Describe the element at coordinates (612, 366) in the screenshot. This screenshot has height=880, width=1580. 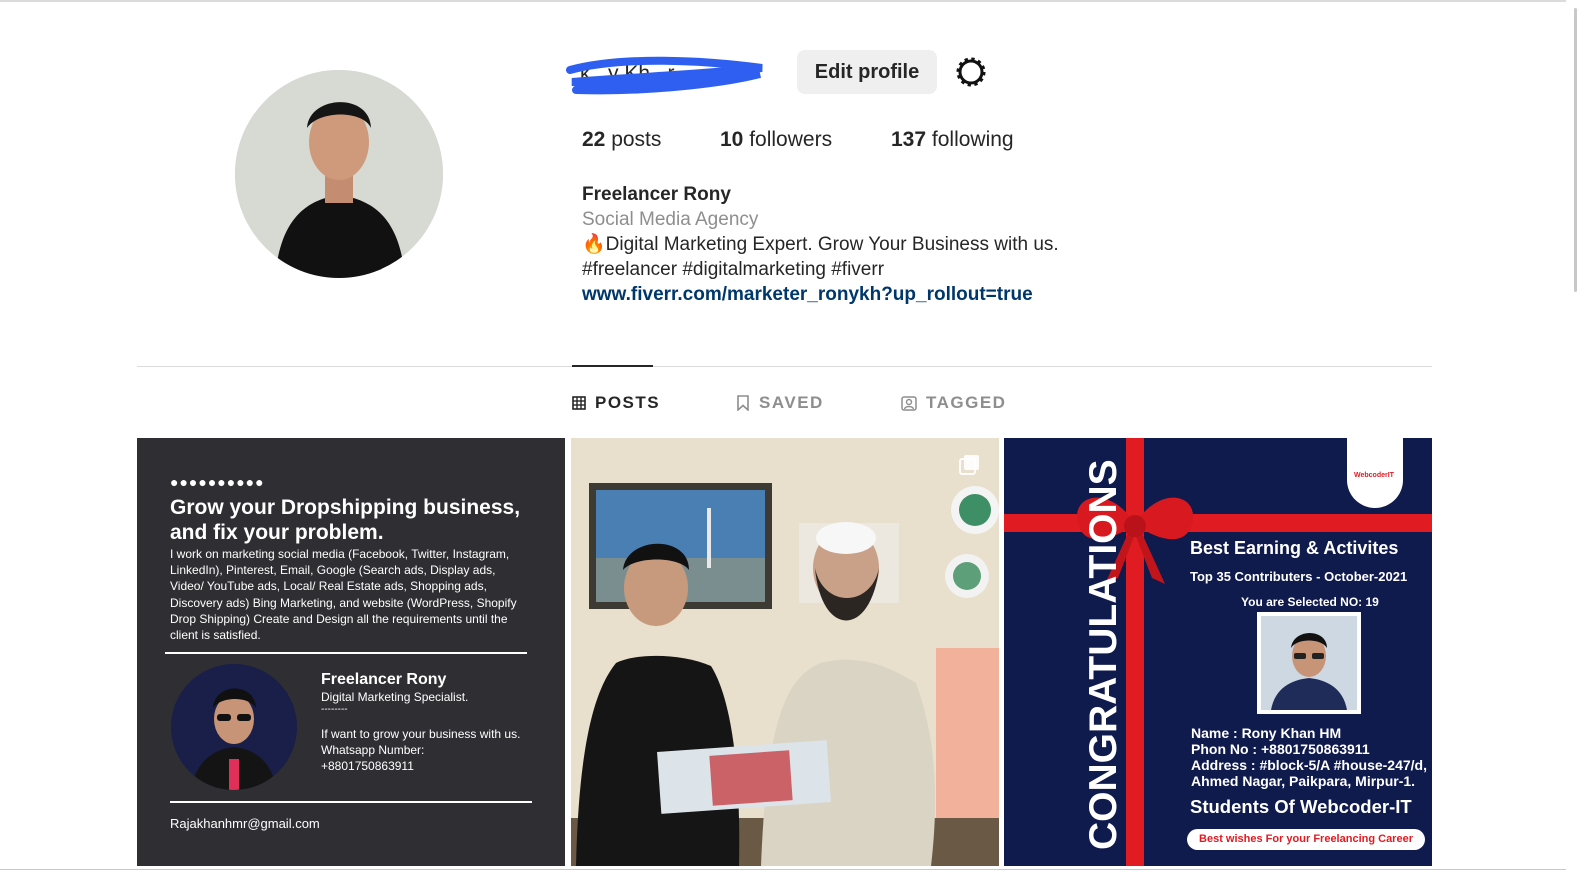
I see `active-tab-indicator` at that location.